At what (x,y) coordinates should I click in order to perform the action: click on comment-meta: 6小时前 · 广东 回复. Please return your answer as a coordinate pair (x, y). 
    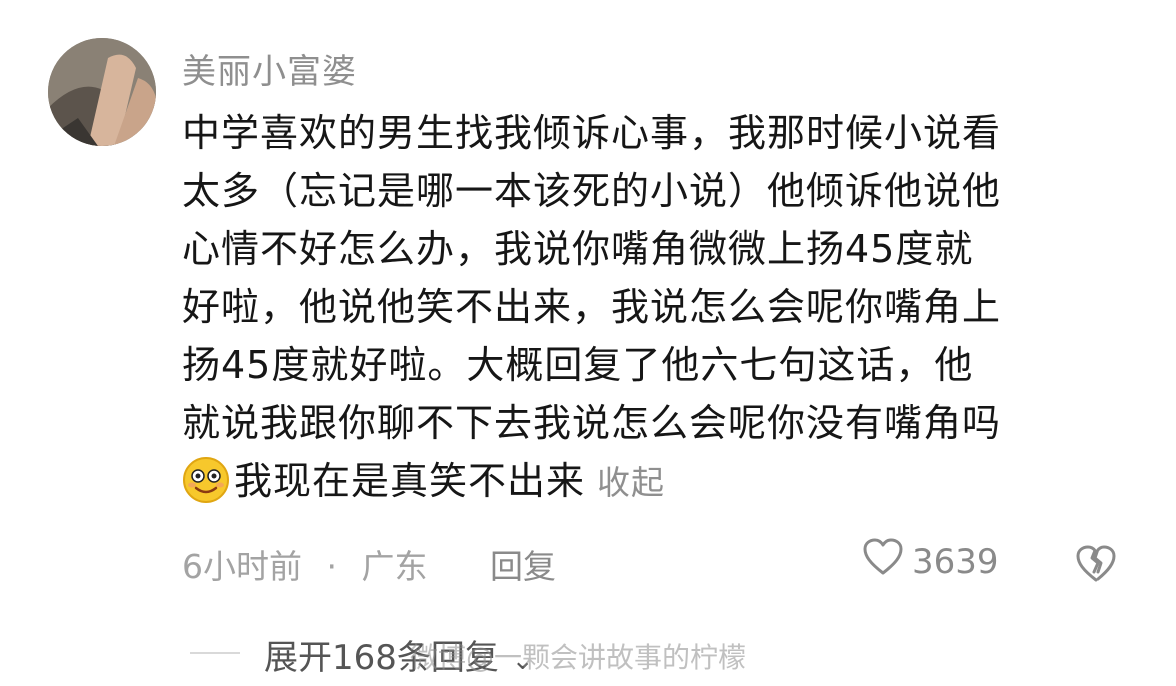
    Looking at the image, I should click on (369, 564).